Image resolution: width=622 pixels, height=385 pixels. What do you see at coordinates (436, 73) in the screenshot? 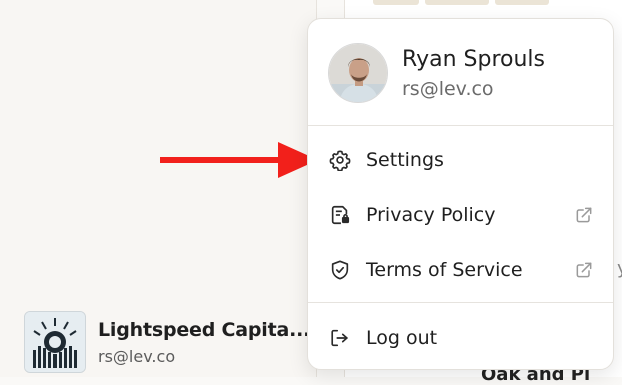
I see `profile-header: Ryan Sprouls rs@lev.co` at bounding box center [436, 73].